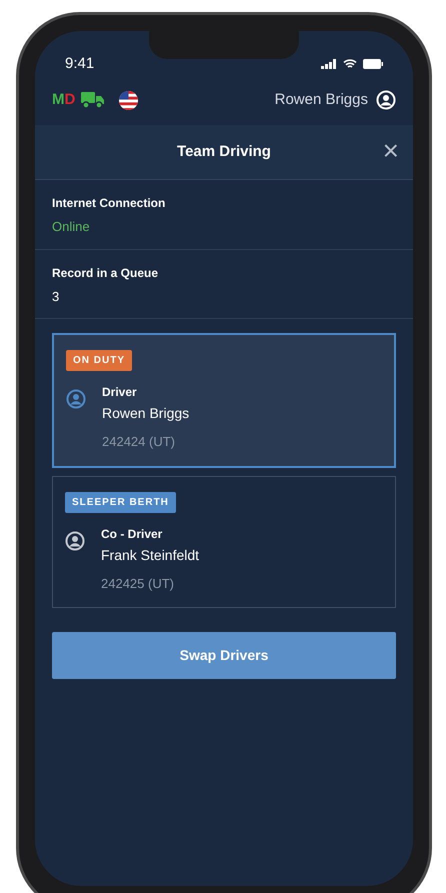 The image size is (446, 893). I want to click on driver-id: 242424 (UT), so click(139, 442).